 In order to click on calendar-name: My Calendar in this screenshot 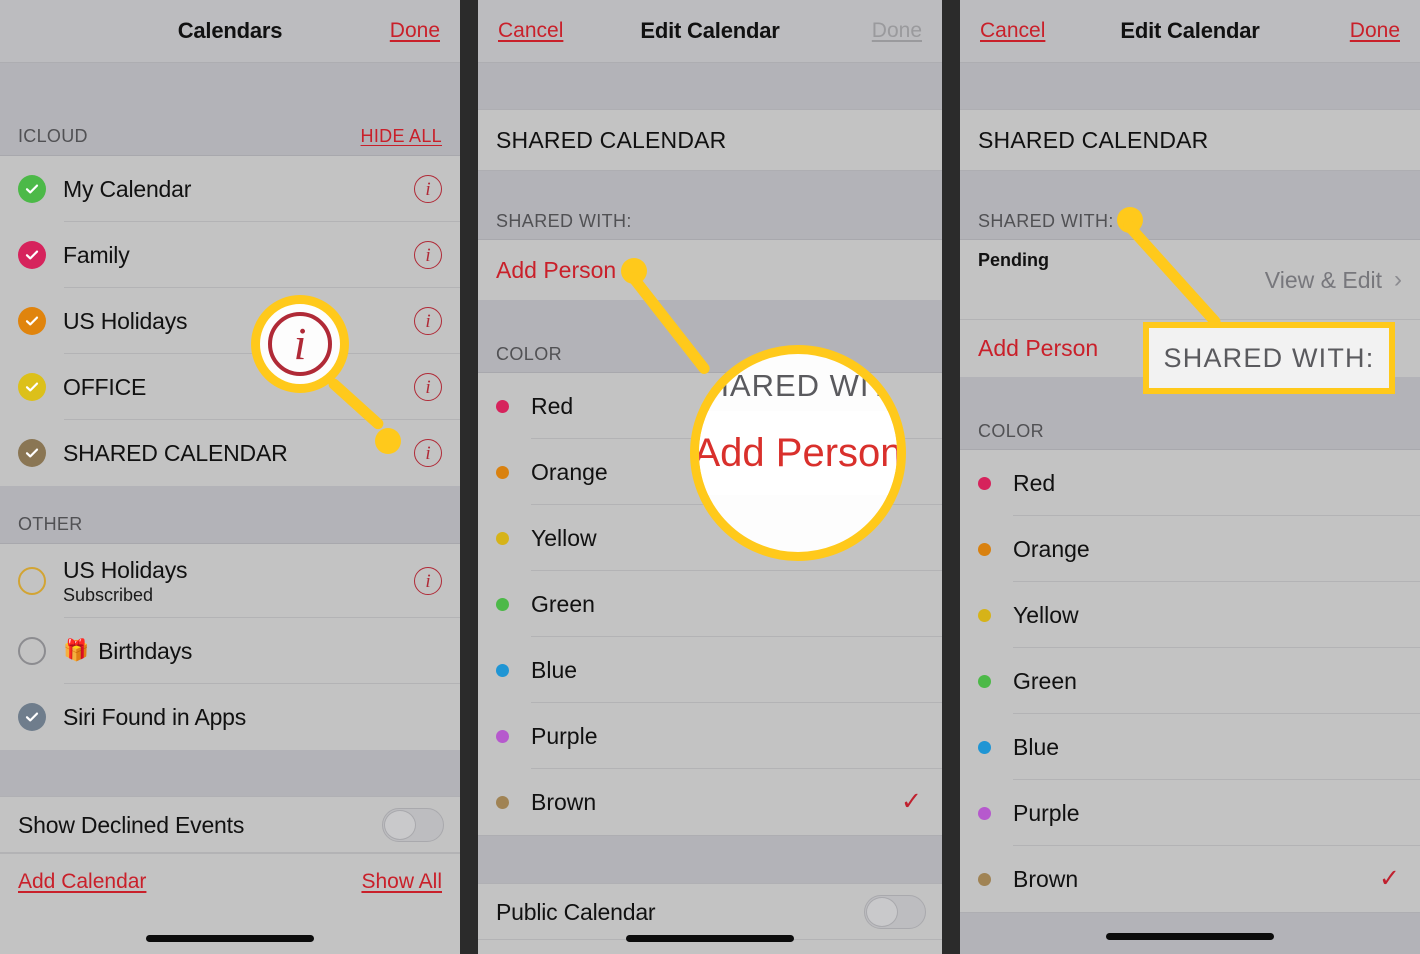, I will do `click(127, 188)`.